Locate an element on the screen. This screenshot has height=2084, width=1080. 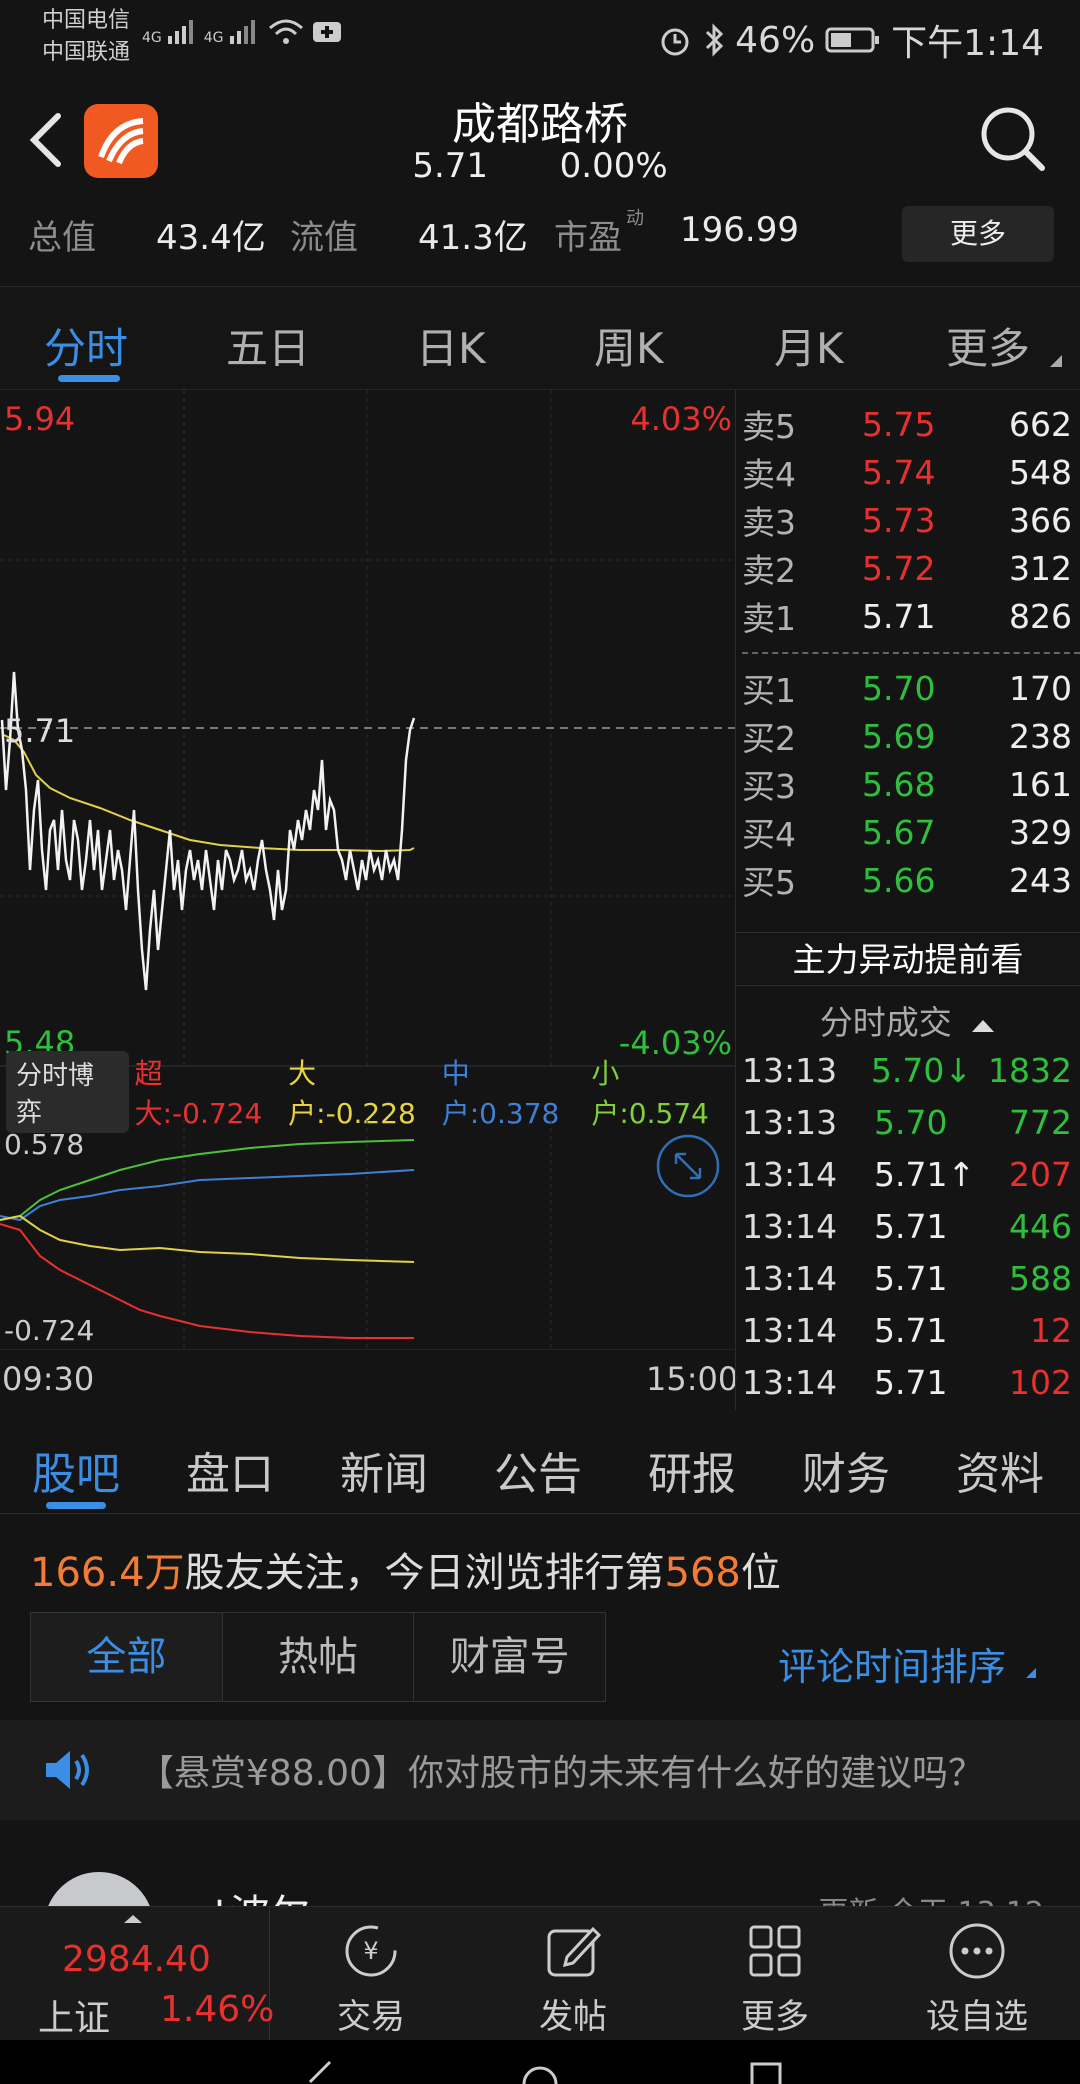
chart-start-time: 09:30 is located at coordinates (48, 1379).